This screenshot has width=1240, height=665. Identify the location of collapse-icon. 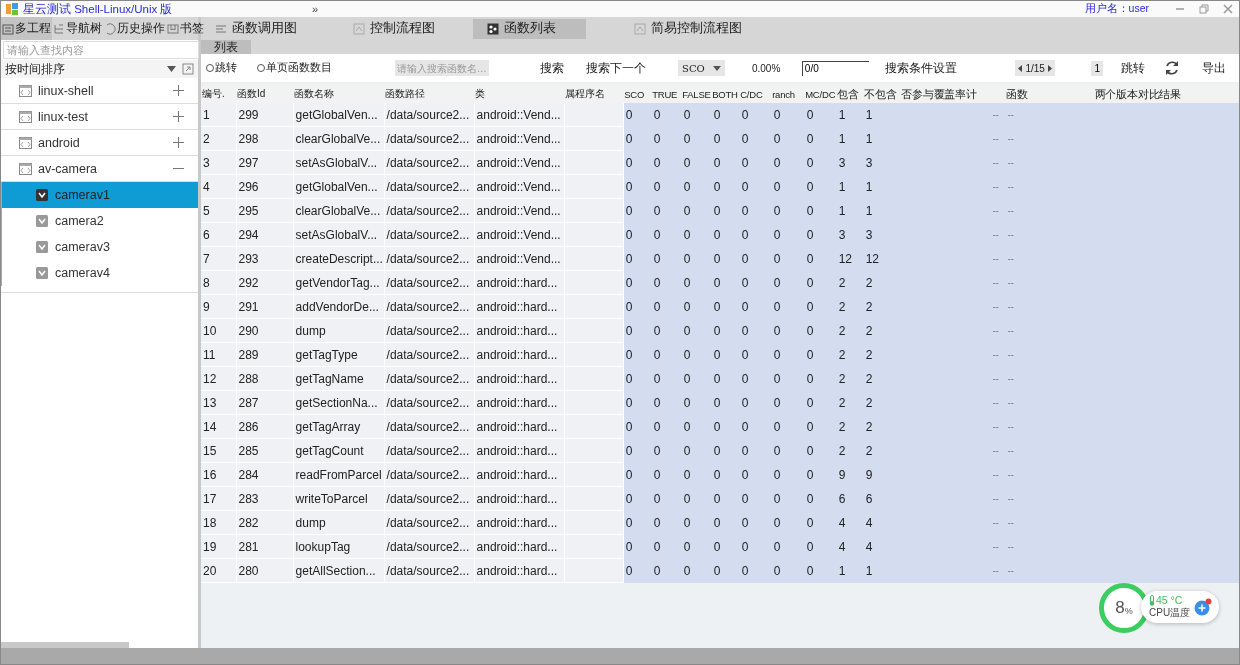
(188, 69).